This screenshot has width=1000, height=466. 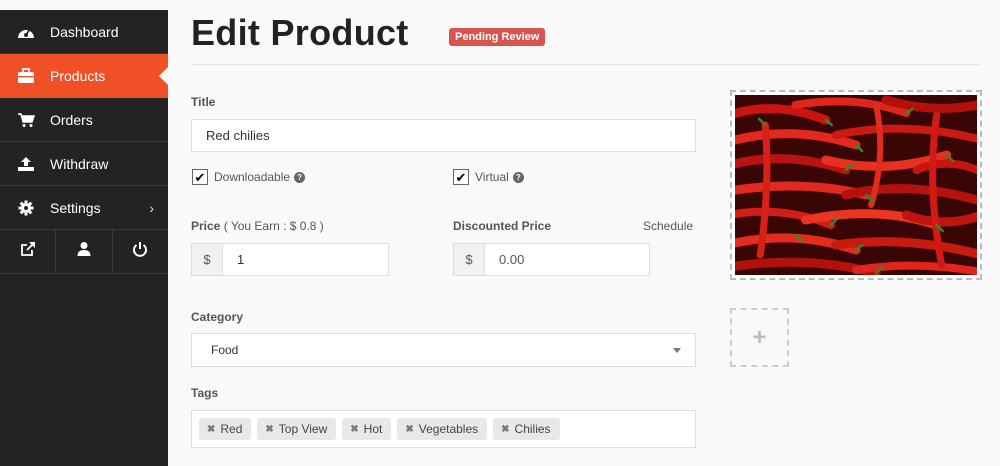 I want to click on plus-icon: +, so click(x=759, y=337).